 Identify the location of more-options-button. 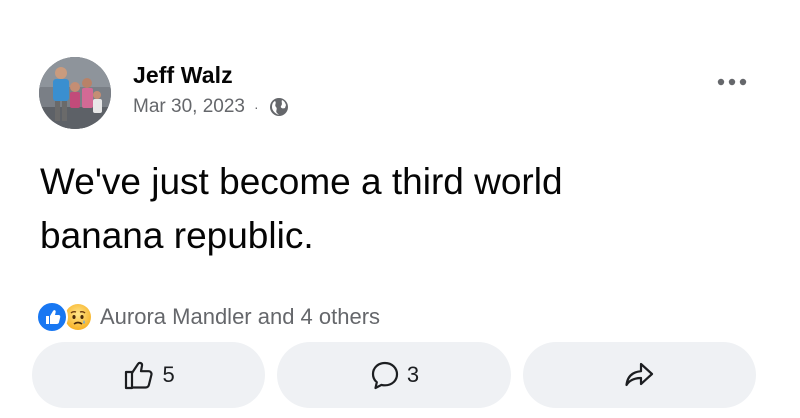
(732, 82).